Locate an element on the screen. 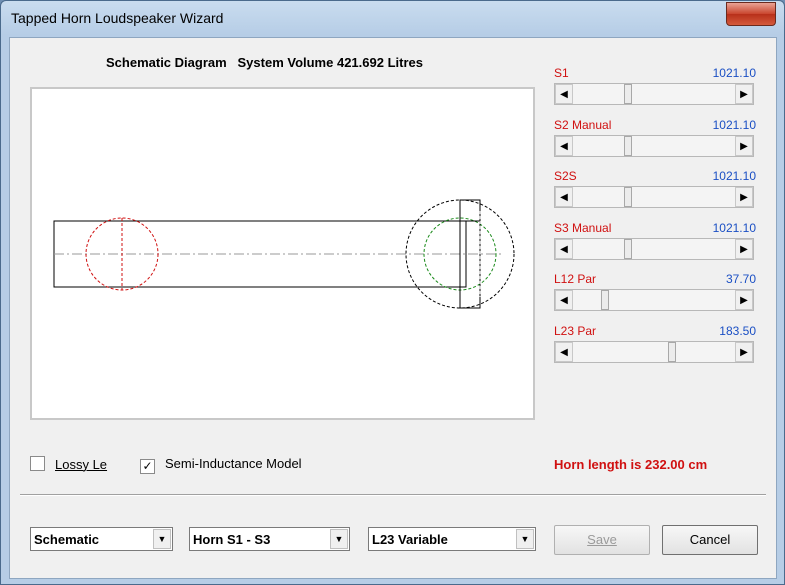 The width and height of the screenshot is (785, 585). check-icon: ✓ is located at coordinates (147, 466).